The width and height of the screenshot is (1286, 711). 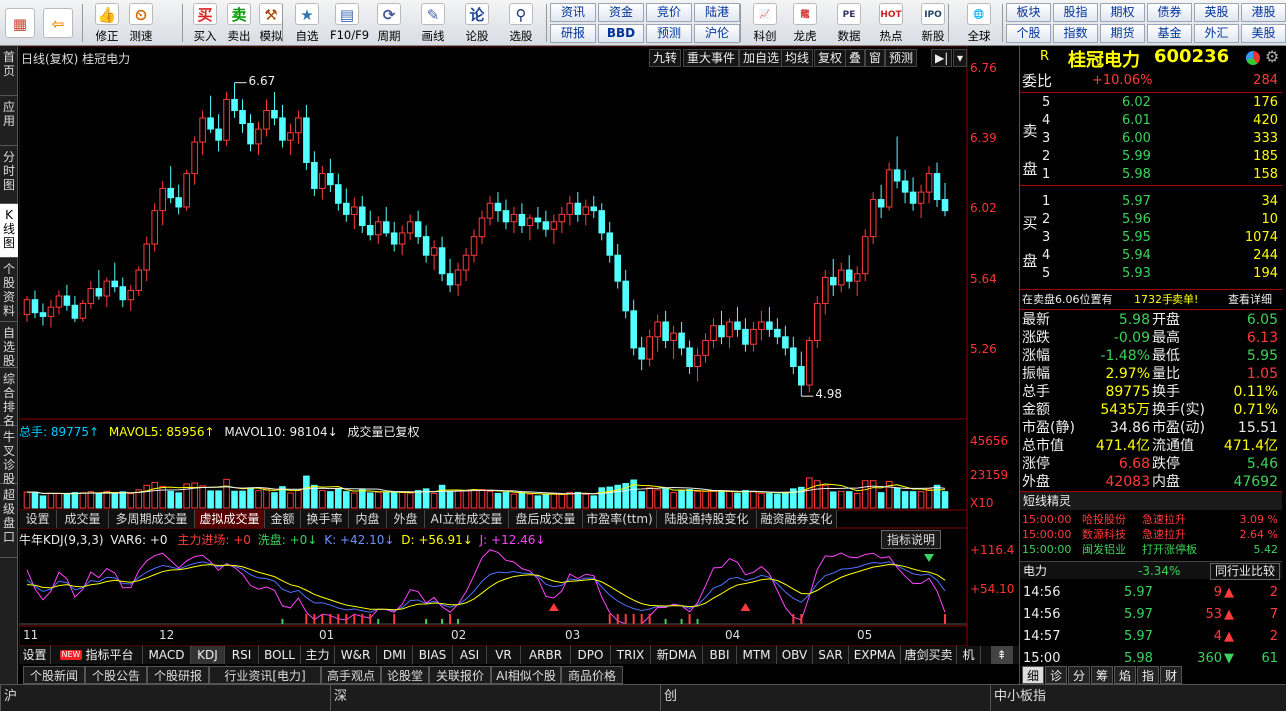 What do you see at coordinates (1125, 675) in the screenshot?
I see `quote-tab-4: 焰` at bounding box center [1125, 675].